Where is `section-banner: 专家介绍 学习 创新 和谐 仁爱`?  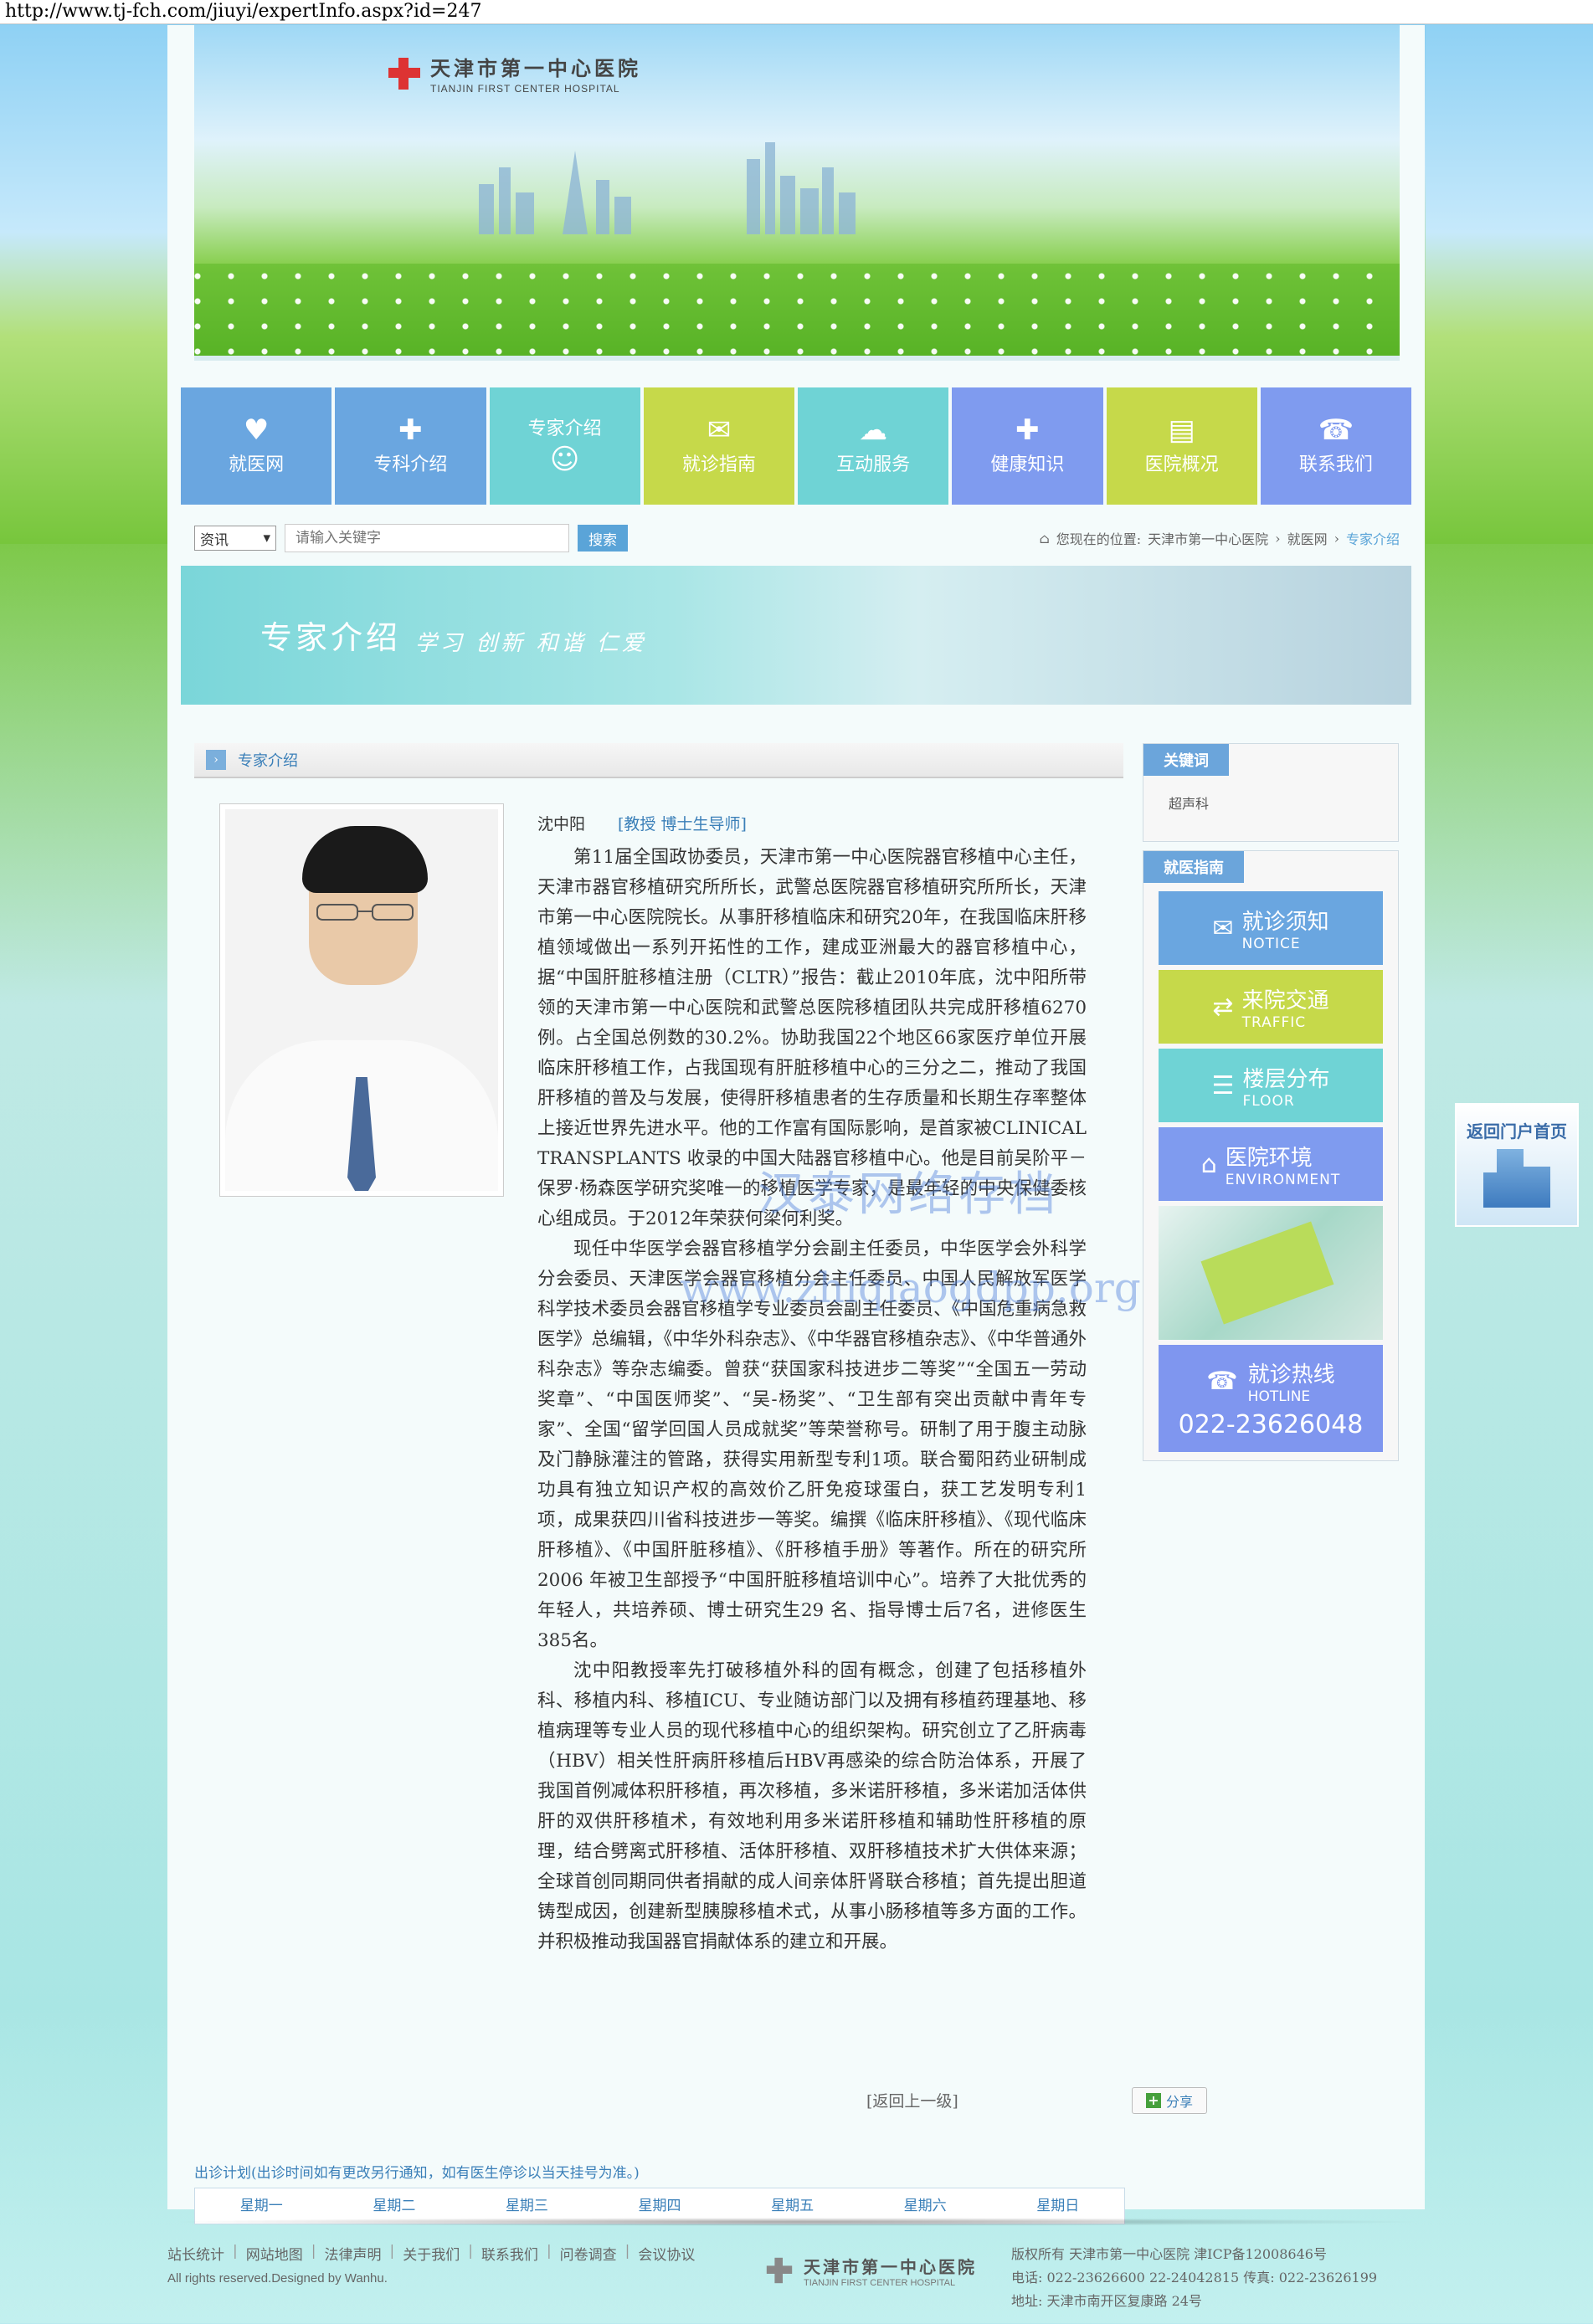
section-banner: 专家介绍 学习 创新 和谐 仁爱 is located at coordinates (796, 635).